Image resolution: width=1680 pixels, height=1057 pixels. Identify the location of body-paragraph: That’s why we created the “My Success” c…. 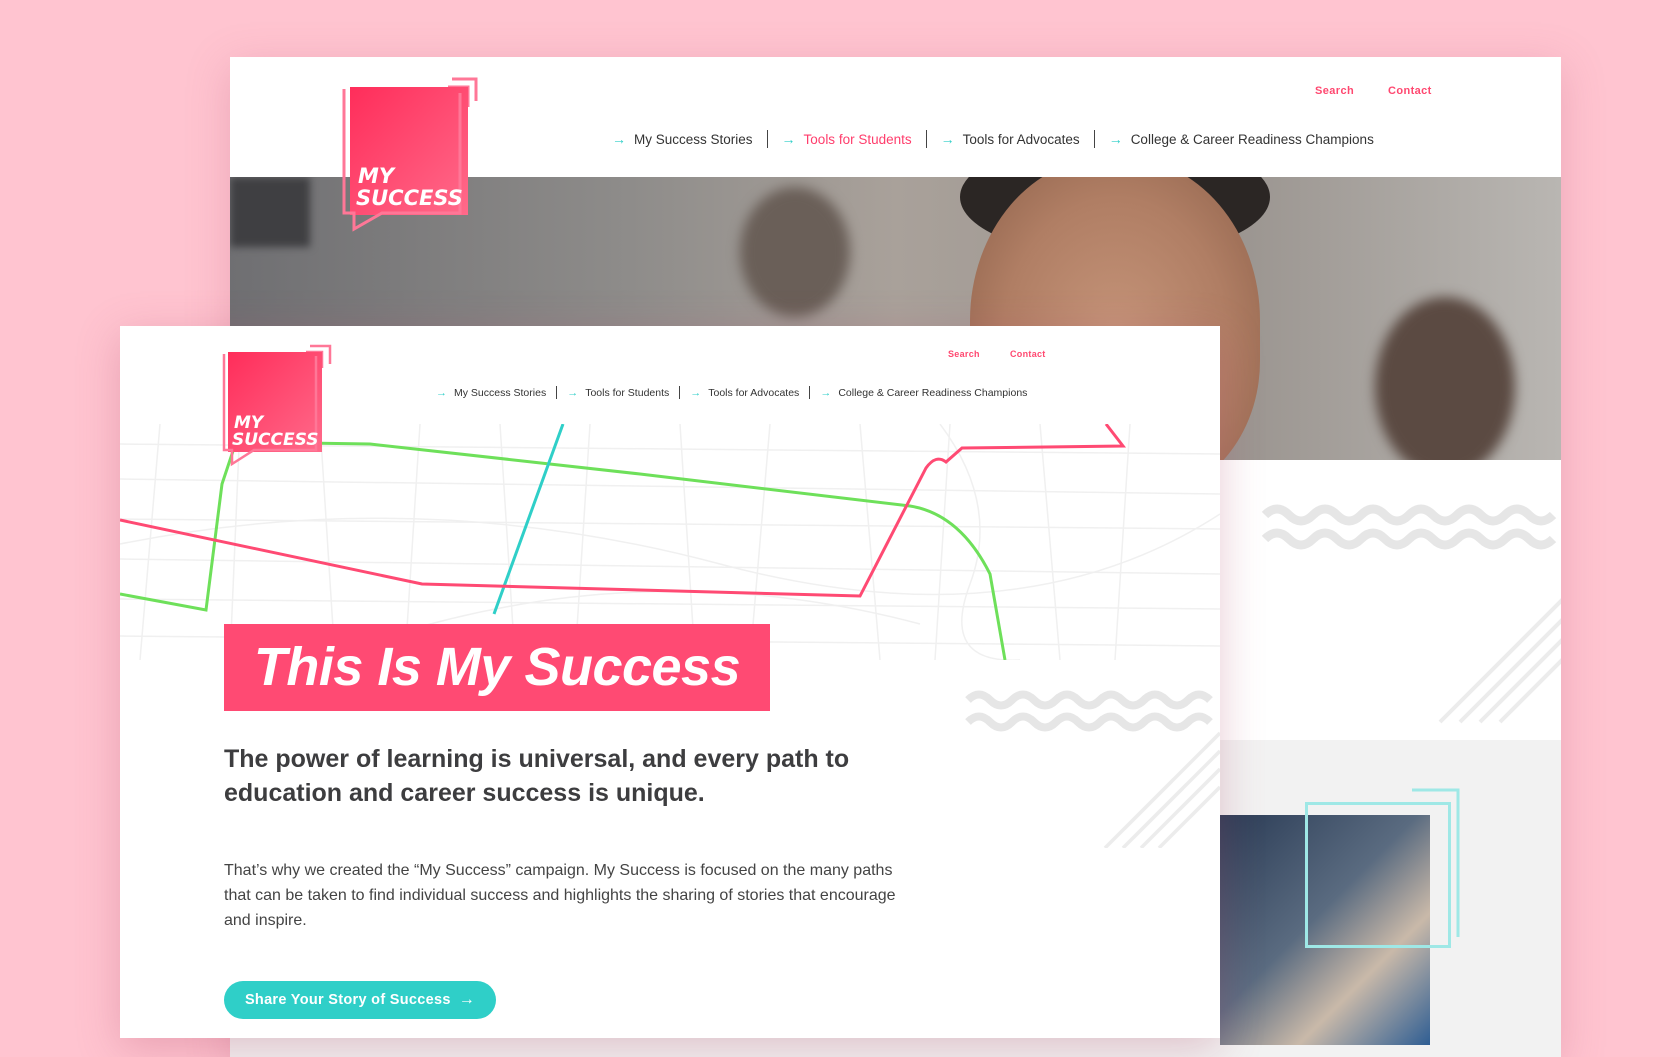
(560, 895).